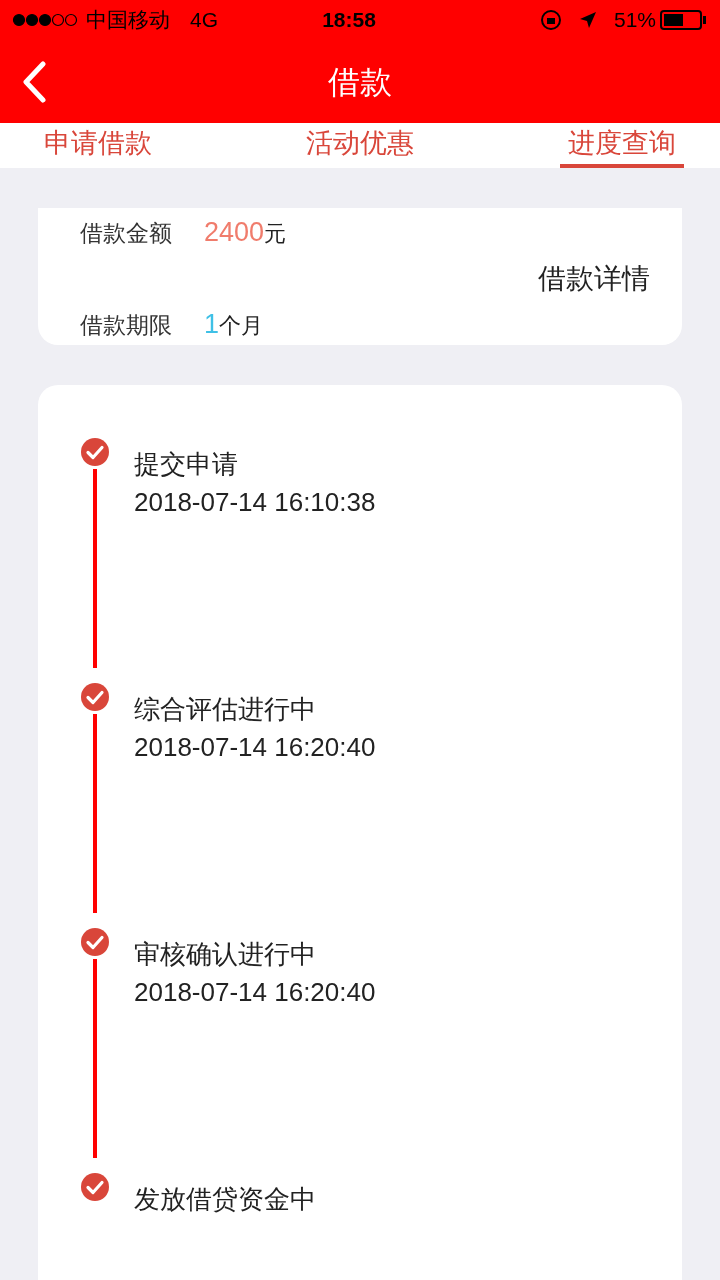 This screenshot has width=720, height=1280. I want to click on rotation-lock-icon, so click(550, 20).